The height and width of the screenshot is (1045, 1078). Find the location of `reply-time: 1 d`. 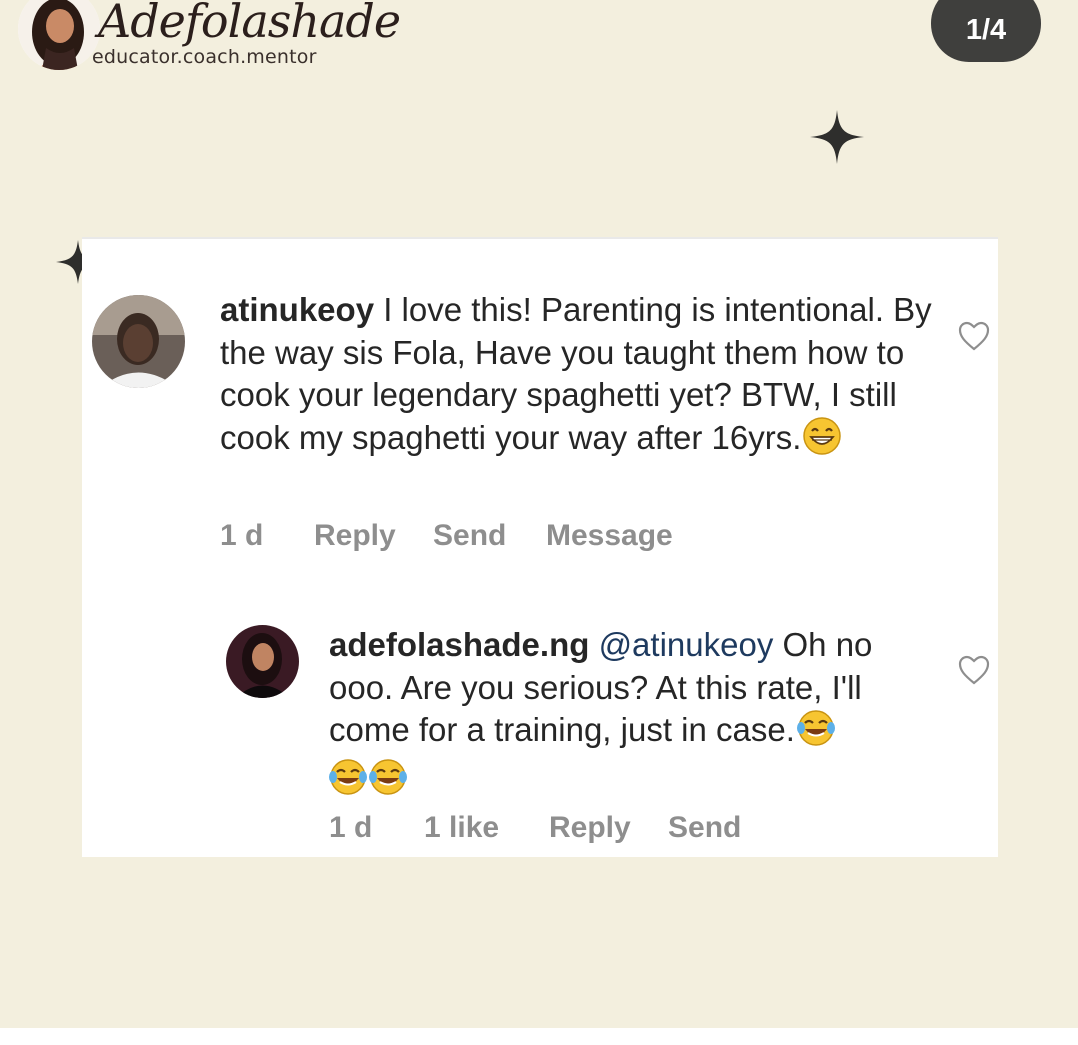

reply-time: 1 d is located at coordinates (351, 827).